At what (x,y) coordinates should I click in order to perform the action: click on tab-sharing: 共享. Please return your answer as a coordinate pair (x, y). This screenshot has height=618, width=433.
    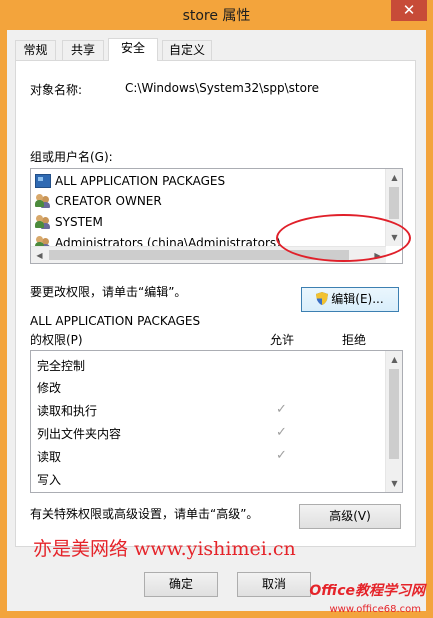
    Looking at the image, I should click on (83, 50).